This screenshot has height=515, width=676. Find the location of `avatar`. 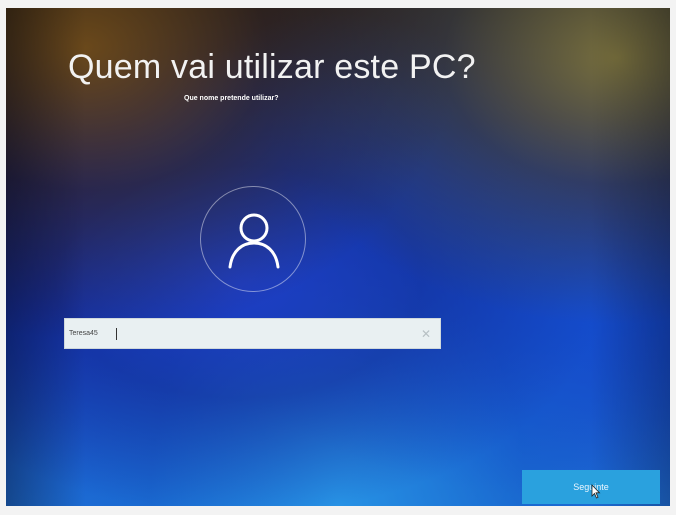

avatar is located at coordinates (253, 239).